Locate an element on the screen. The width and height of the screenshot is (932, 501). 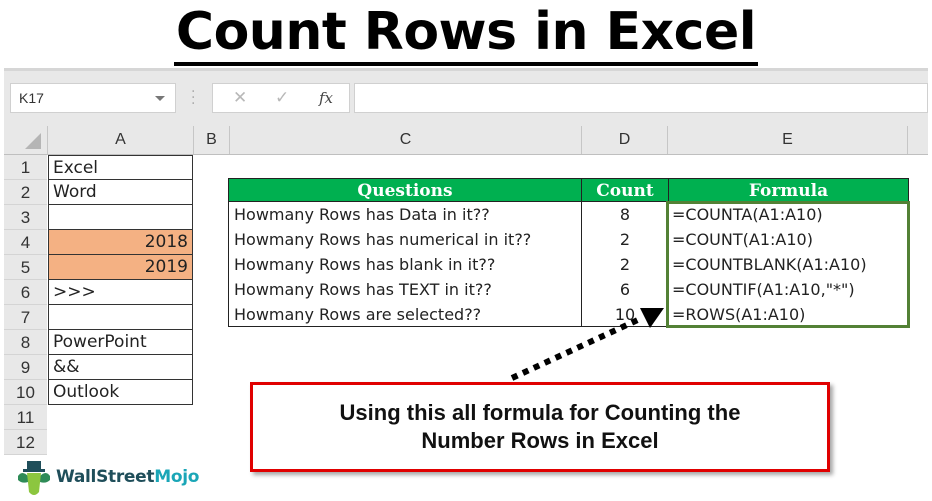
logo-text: WallStreetMojo is located at coordinates (127, 477).